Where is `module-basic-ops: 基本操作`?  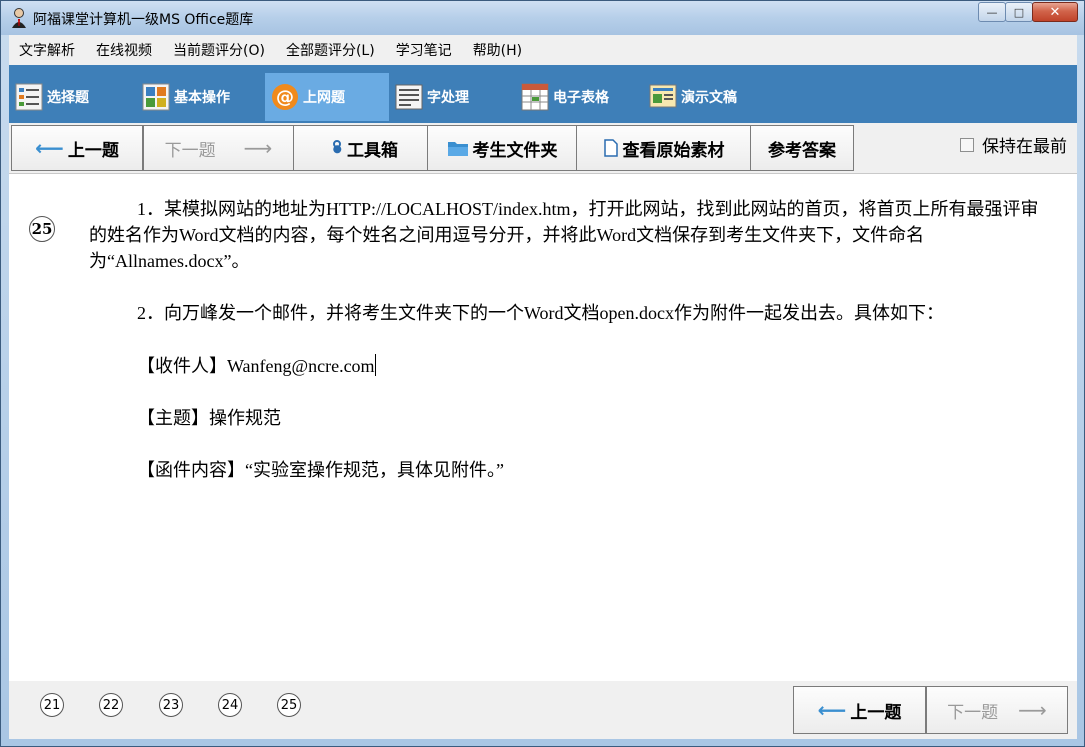
module-basic-ops: 基本操作 is located at coordinates (202, 97).